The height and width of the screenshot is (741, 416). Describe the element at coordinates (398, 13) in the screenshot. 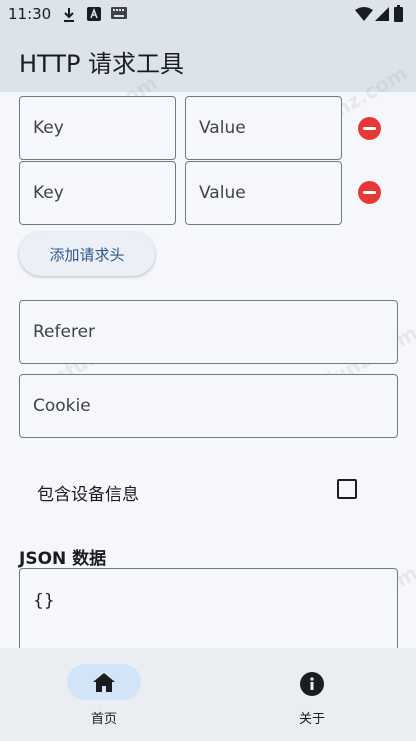

I see `battery-icon` at that location.